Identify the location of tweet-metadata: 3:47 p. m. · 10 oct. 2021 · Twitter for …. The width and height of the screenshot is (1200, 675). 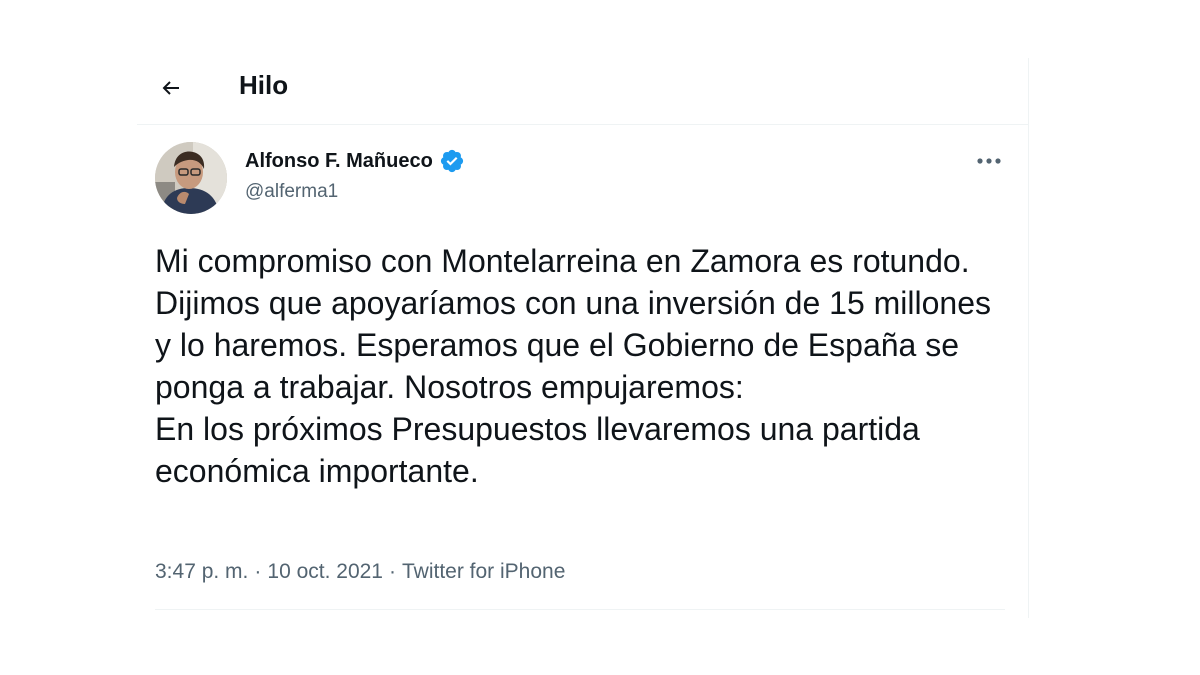
(360, 572).